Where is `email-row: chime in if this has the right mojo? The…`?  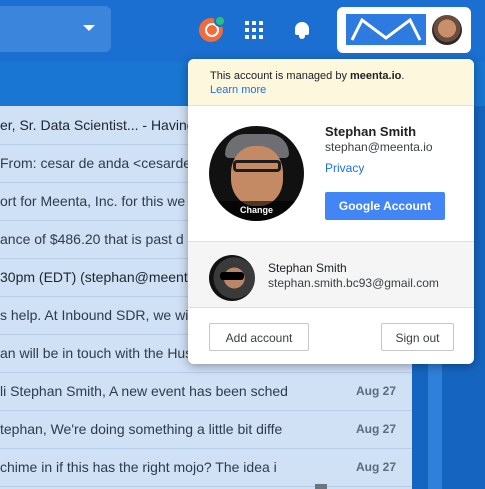 email-row: chime in if this has the right mojo? The… is located at coordinates (206, 467).